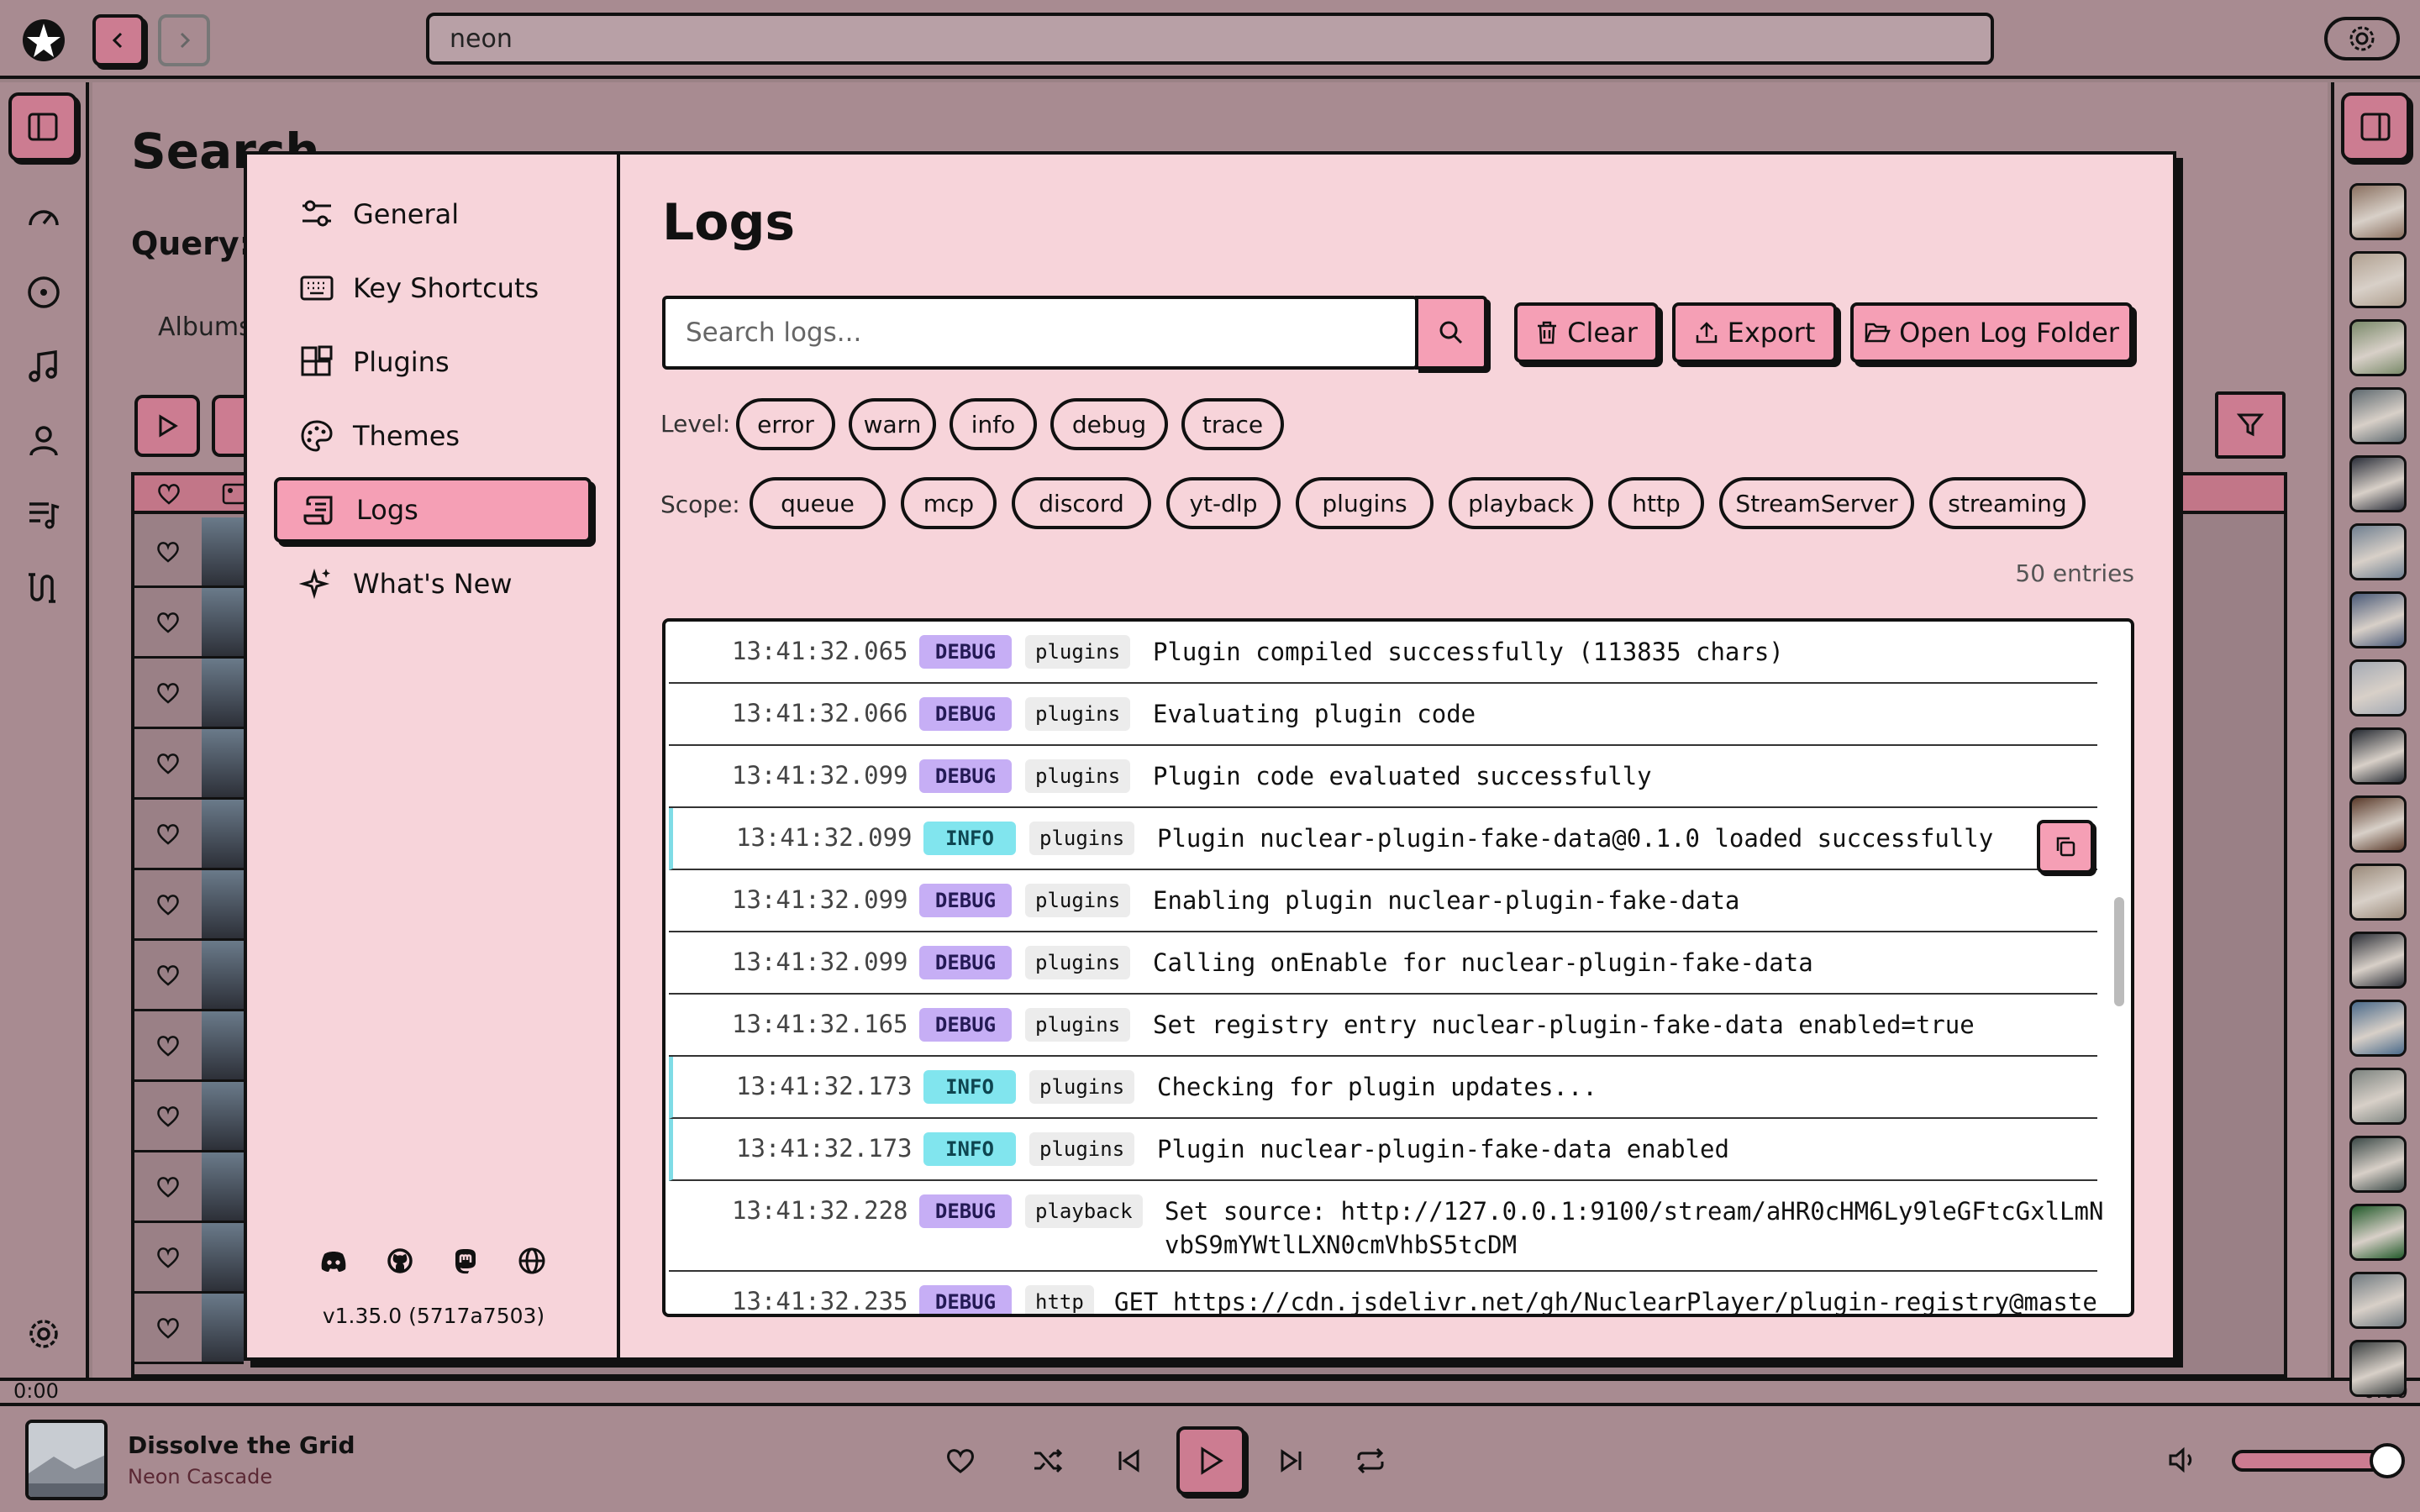 Image resolution: width=2420 pixels, height=1512 pixels. Describe the element at coordinates (433, 362) in the screenshot. I see `nav-plugins: Plugins` at that location.